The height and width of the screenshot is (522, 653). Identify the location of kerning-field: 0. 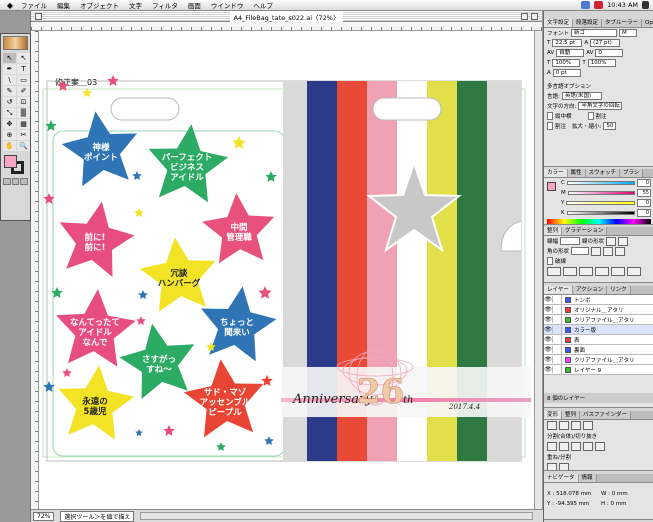
(609, 53).